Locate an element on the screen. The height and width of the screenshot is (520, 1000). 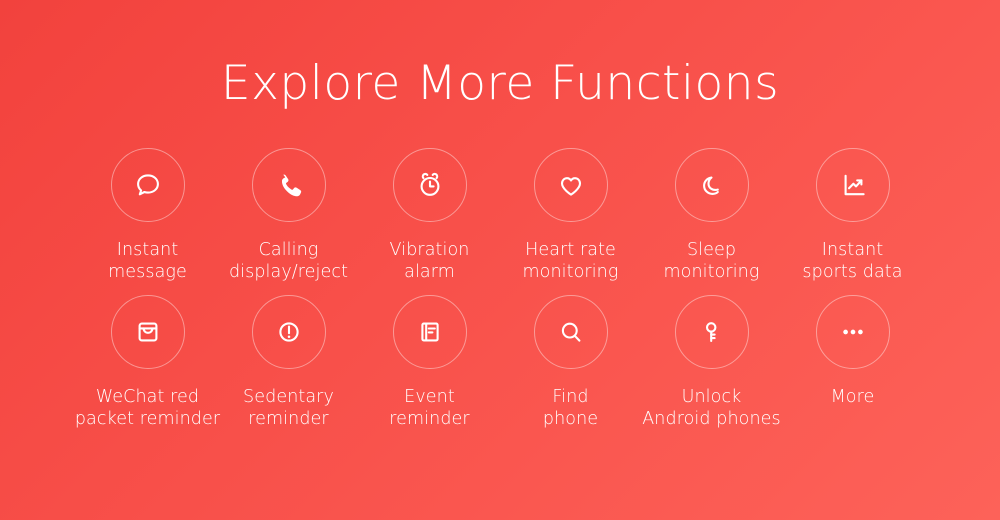
feature-vibration-alarm: Vibration alarm is located at coordinates (429, 215).